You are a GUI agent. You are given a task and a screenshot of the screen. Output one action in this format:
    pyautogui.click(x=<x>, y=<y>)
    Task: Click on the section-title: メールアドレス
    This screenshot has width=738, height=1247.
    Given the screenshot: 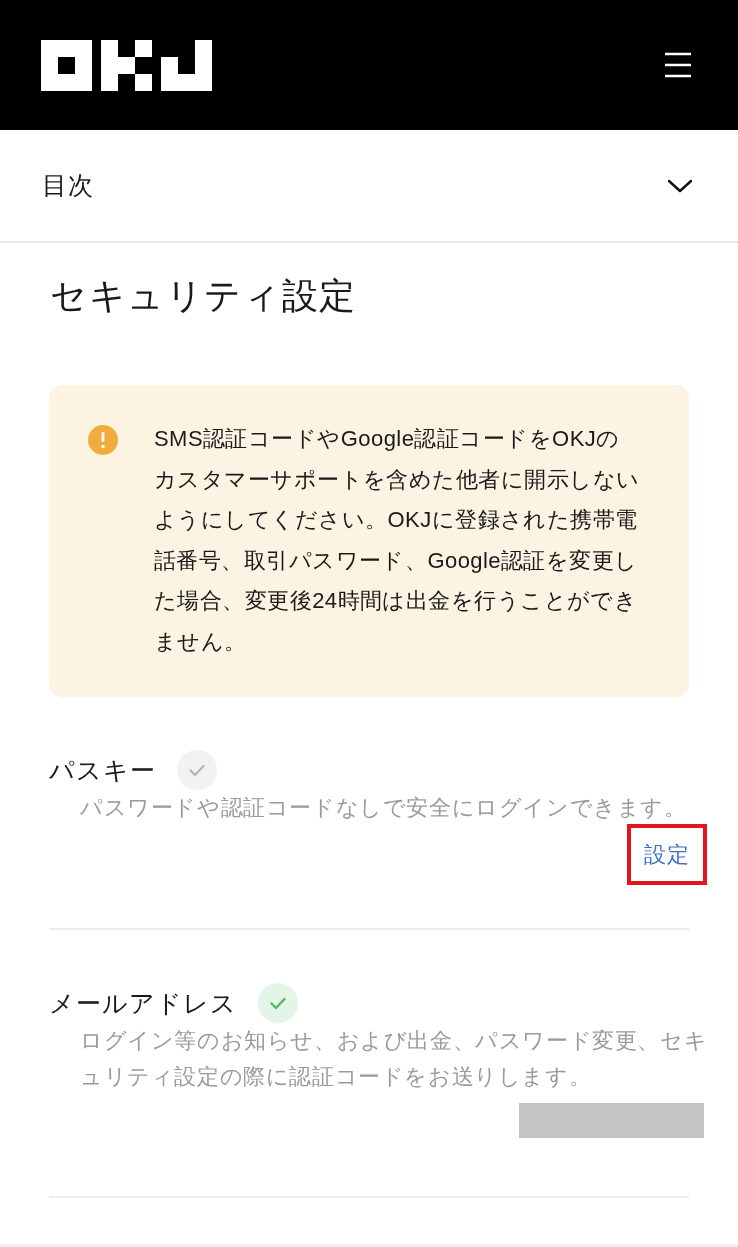 What is the action you would take?
    pyautogui.click(x=143, y=1003)
    